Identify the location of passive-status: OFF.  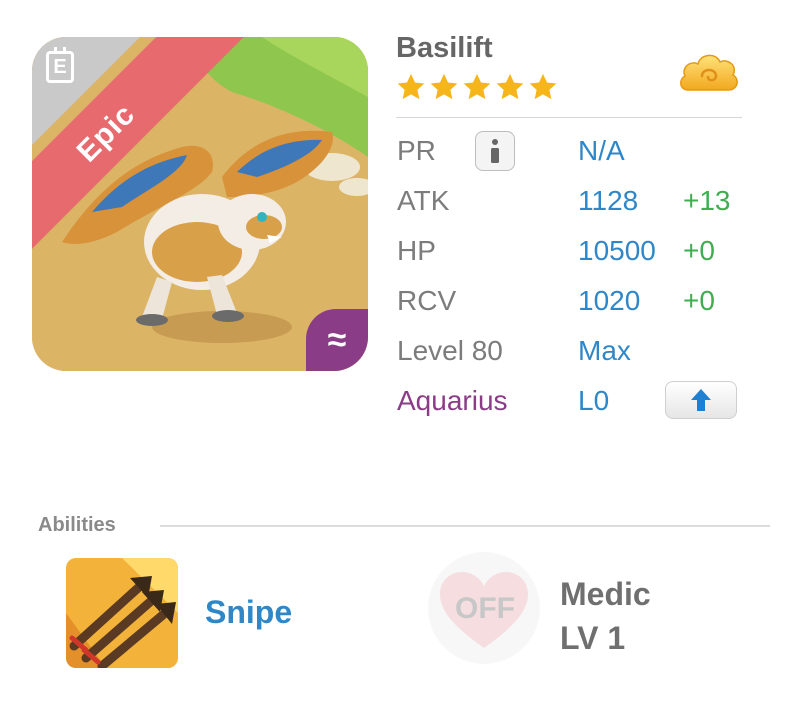
(485, 608).